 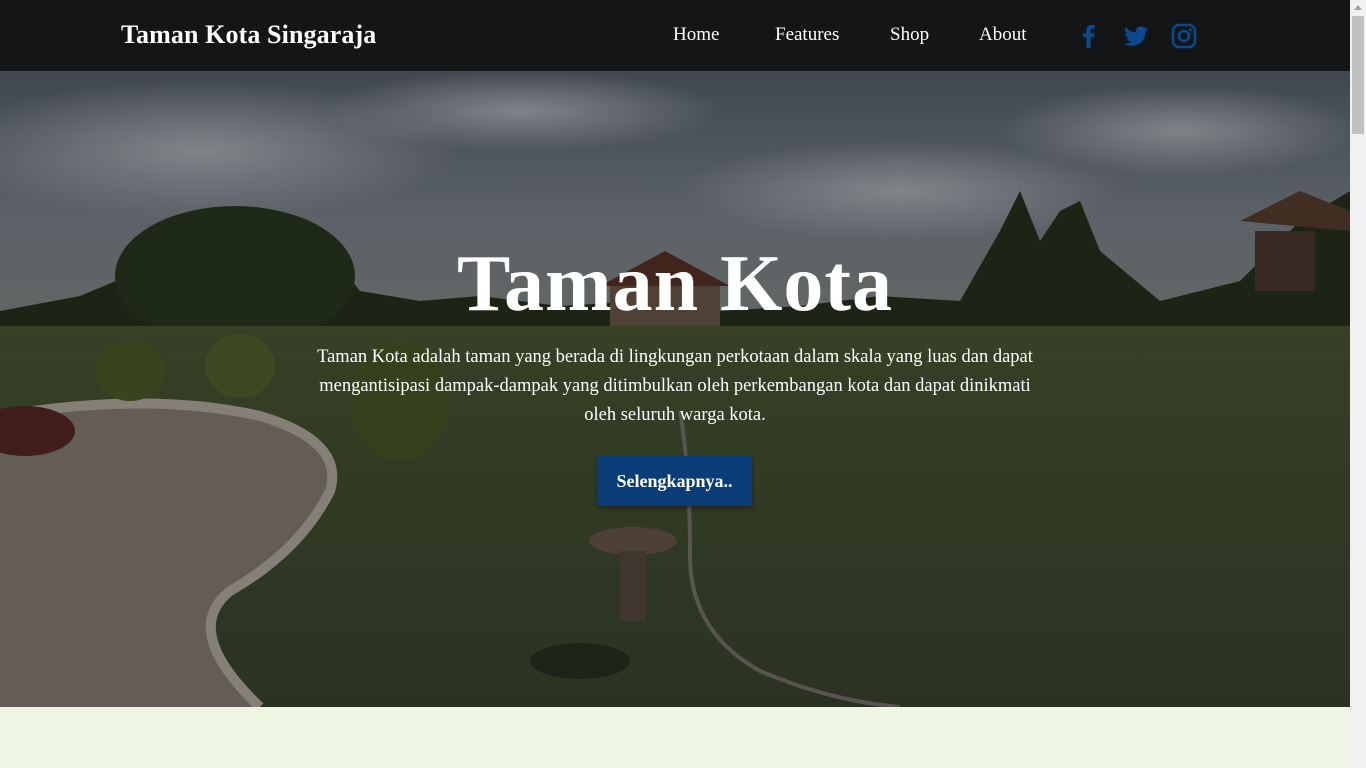 What do you see at coordinates (696, 35) in the screenshot?
I see `nav-link-home: Home` at bounding box center [696, 35].